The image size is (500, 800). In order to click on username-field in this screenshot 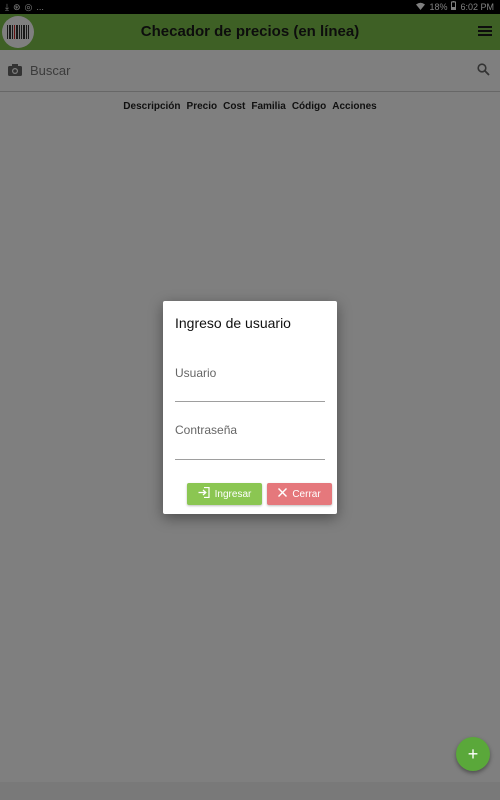, I will do `click(250, 391)`.